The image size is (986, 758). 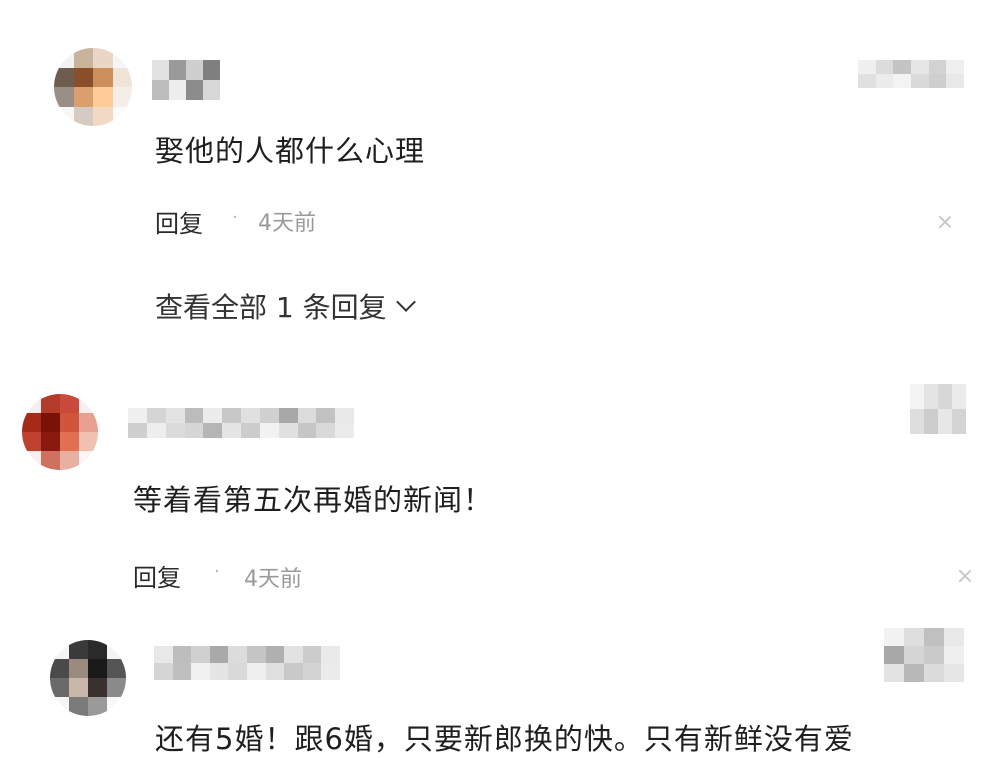 I want to click on chevron-down-icon, so click(x=405, y=302).